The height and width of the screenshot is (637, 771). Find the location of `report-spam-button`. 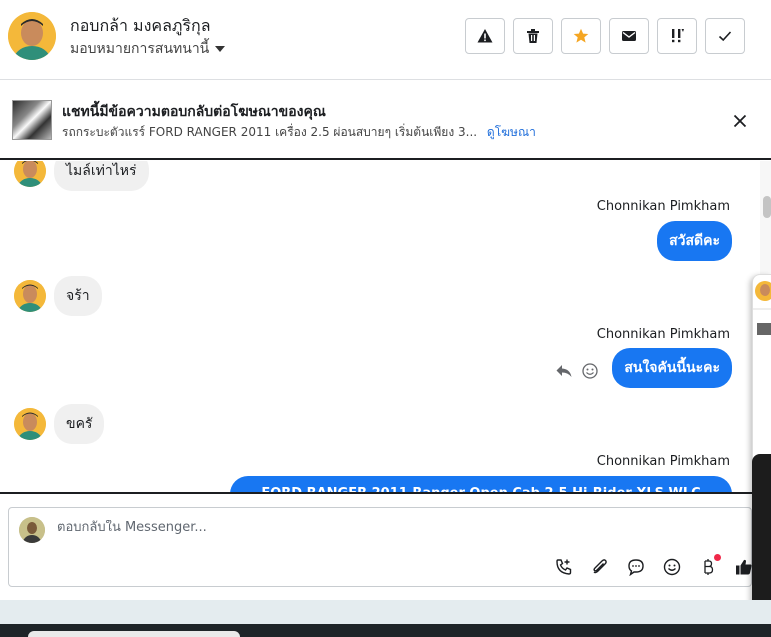

report-spam-button is located at coordinates (485, 36).